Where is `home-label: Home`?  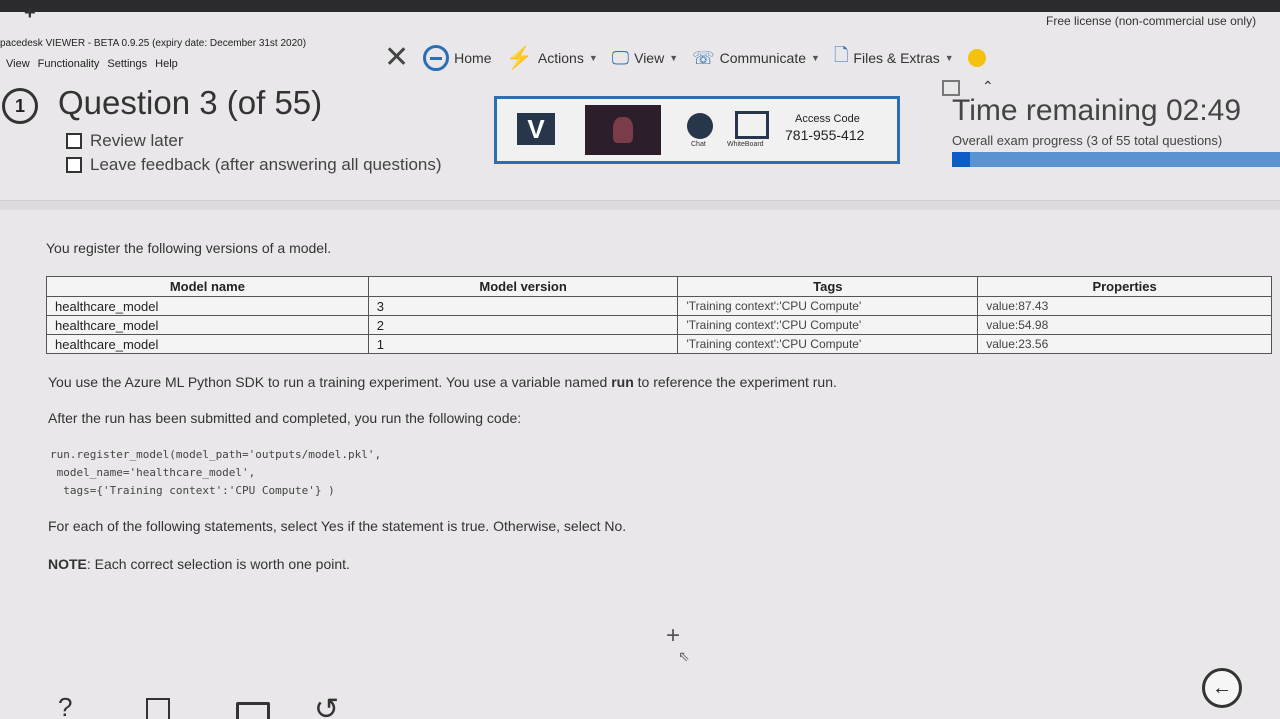
home-label: Home is located at coordinates (473, 58).